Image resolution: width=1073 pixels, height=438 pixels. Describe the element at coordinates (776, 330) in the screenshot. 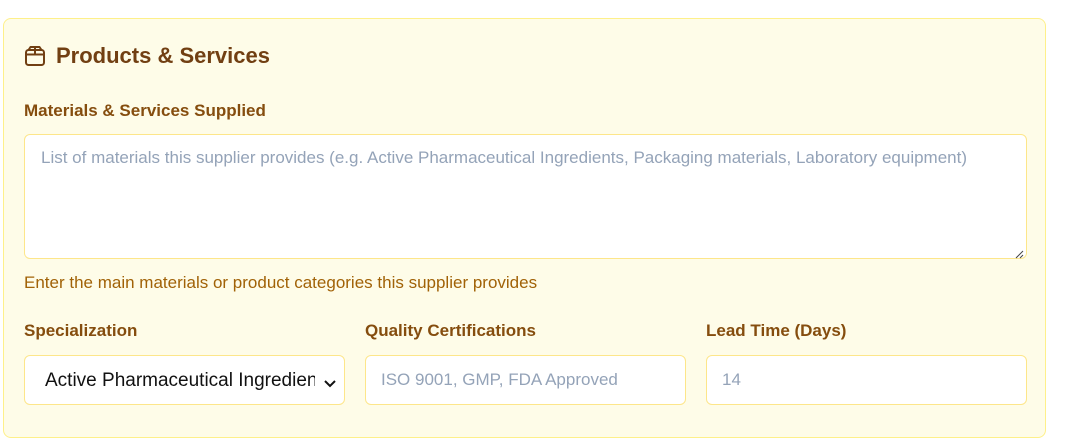

I see `lead-time-label: Lead Time (Days)` at that location.